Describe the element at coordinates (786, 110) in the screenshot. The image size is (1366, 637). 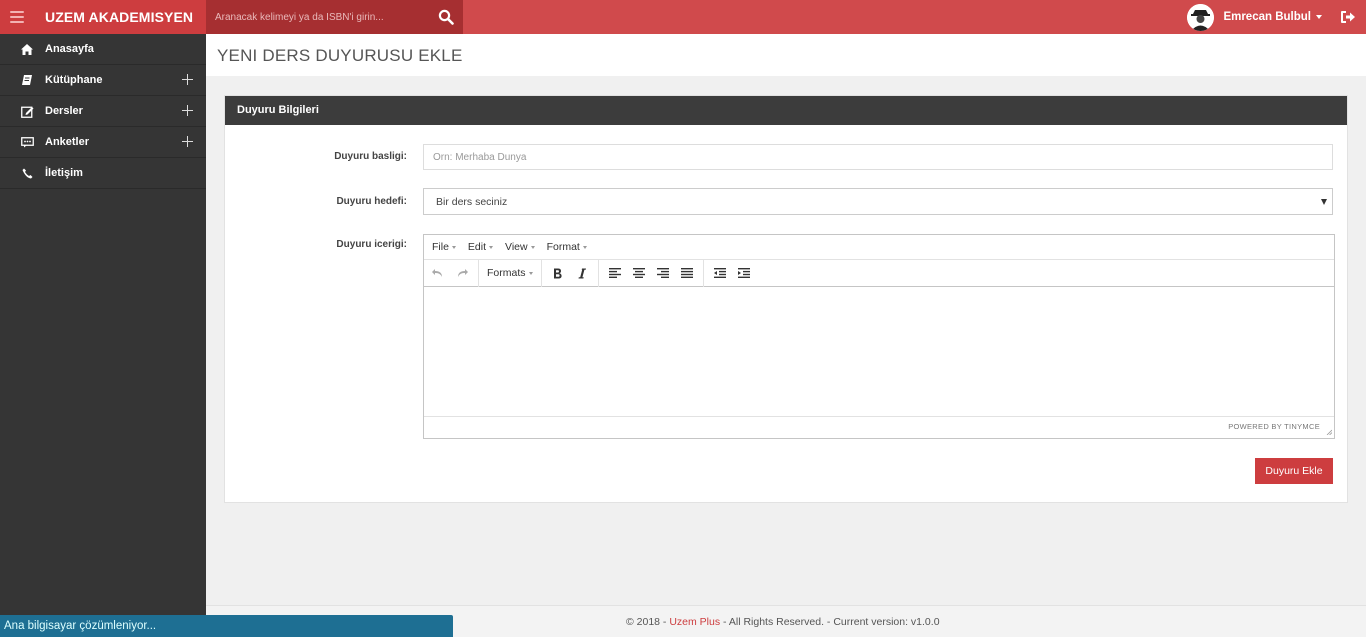
I see `panel-heading: Duyuru Bilgileri` at that location.